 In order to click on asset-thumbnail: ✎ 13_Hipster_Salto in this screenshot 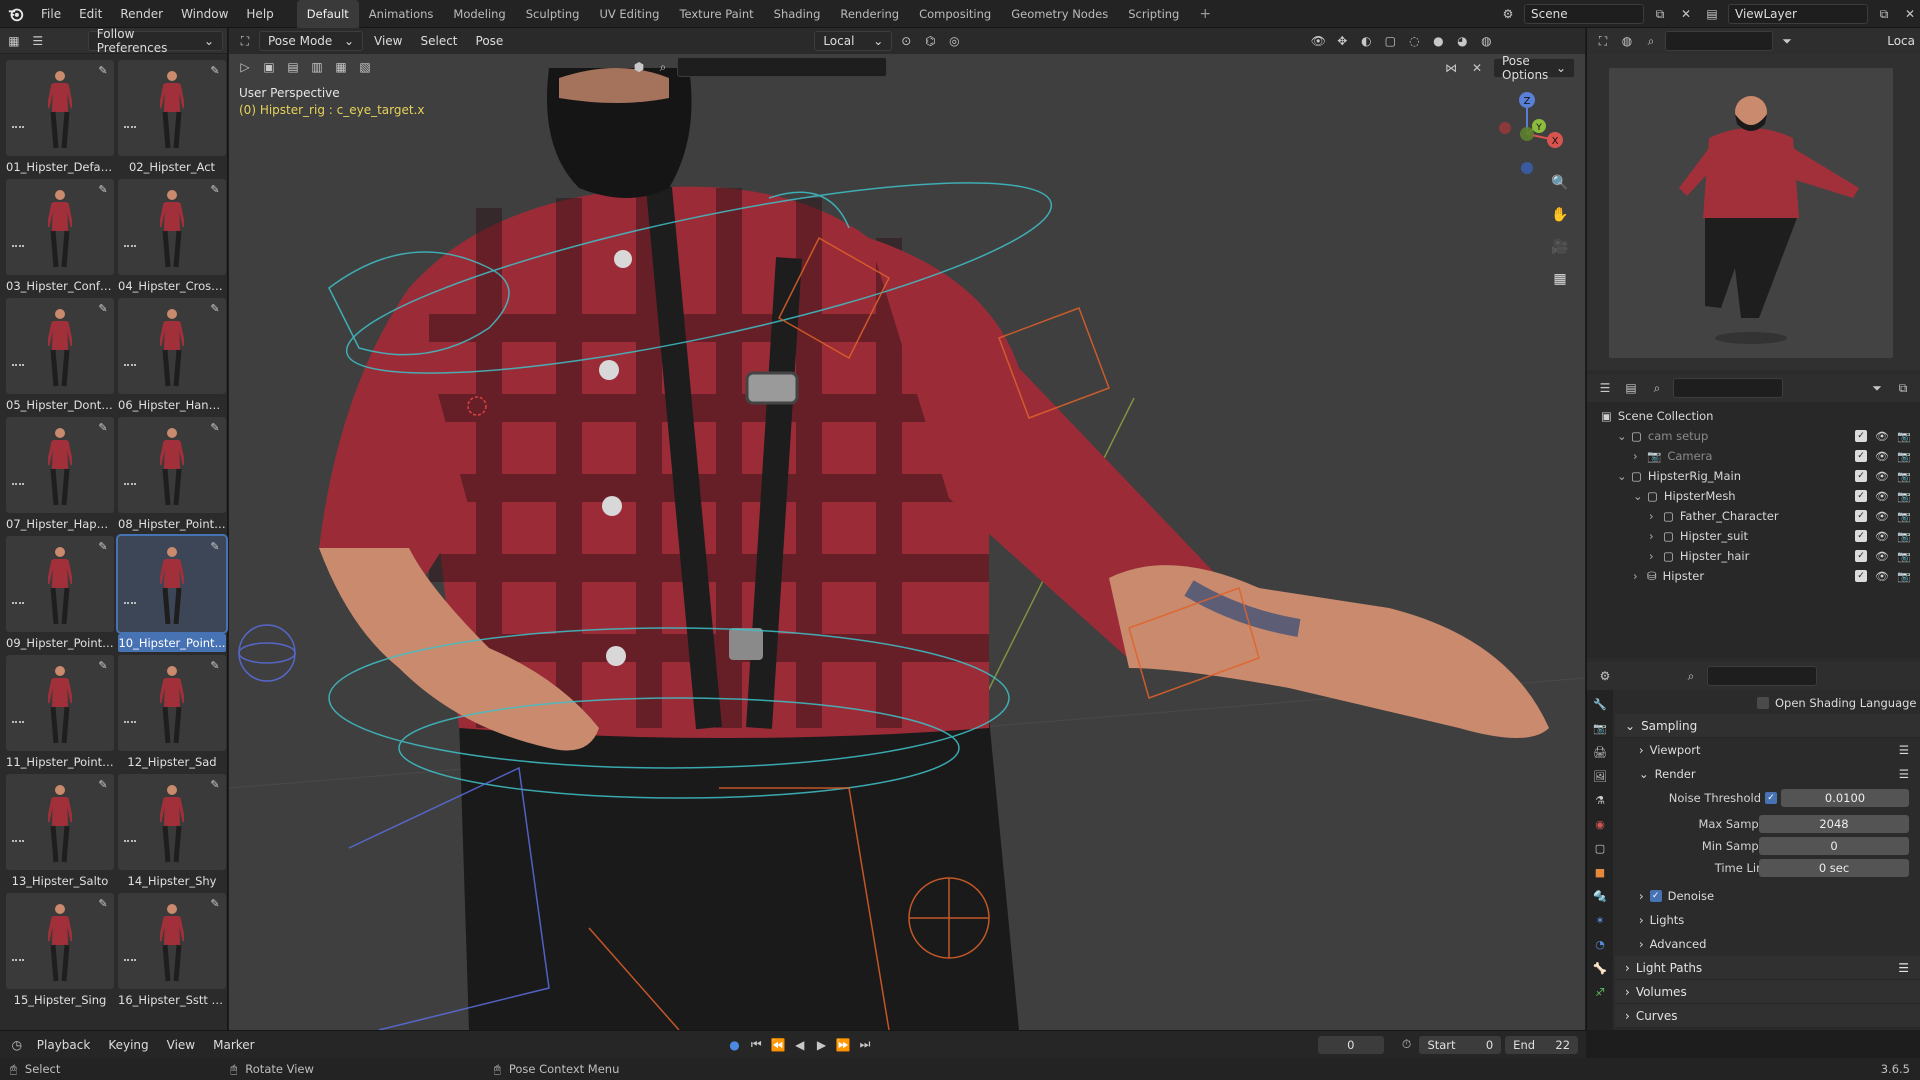, I will do `click(60, 832)`.